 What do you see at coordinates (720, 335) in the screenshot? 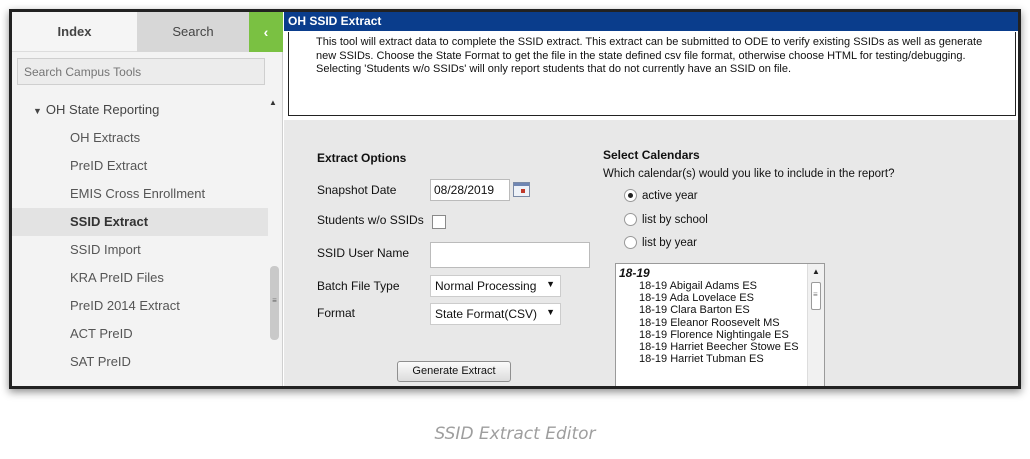
I see `calendar-option: 18-19 Florence Nightingale ES` at bounding box center [720, 335].